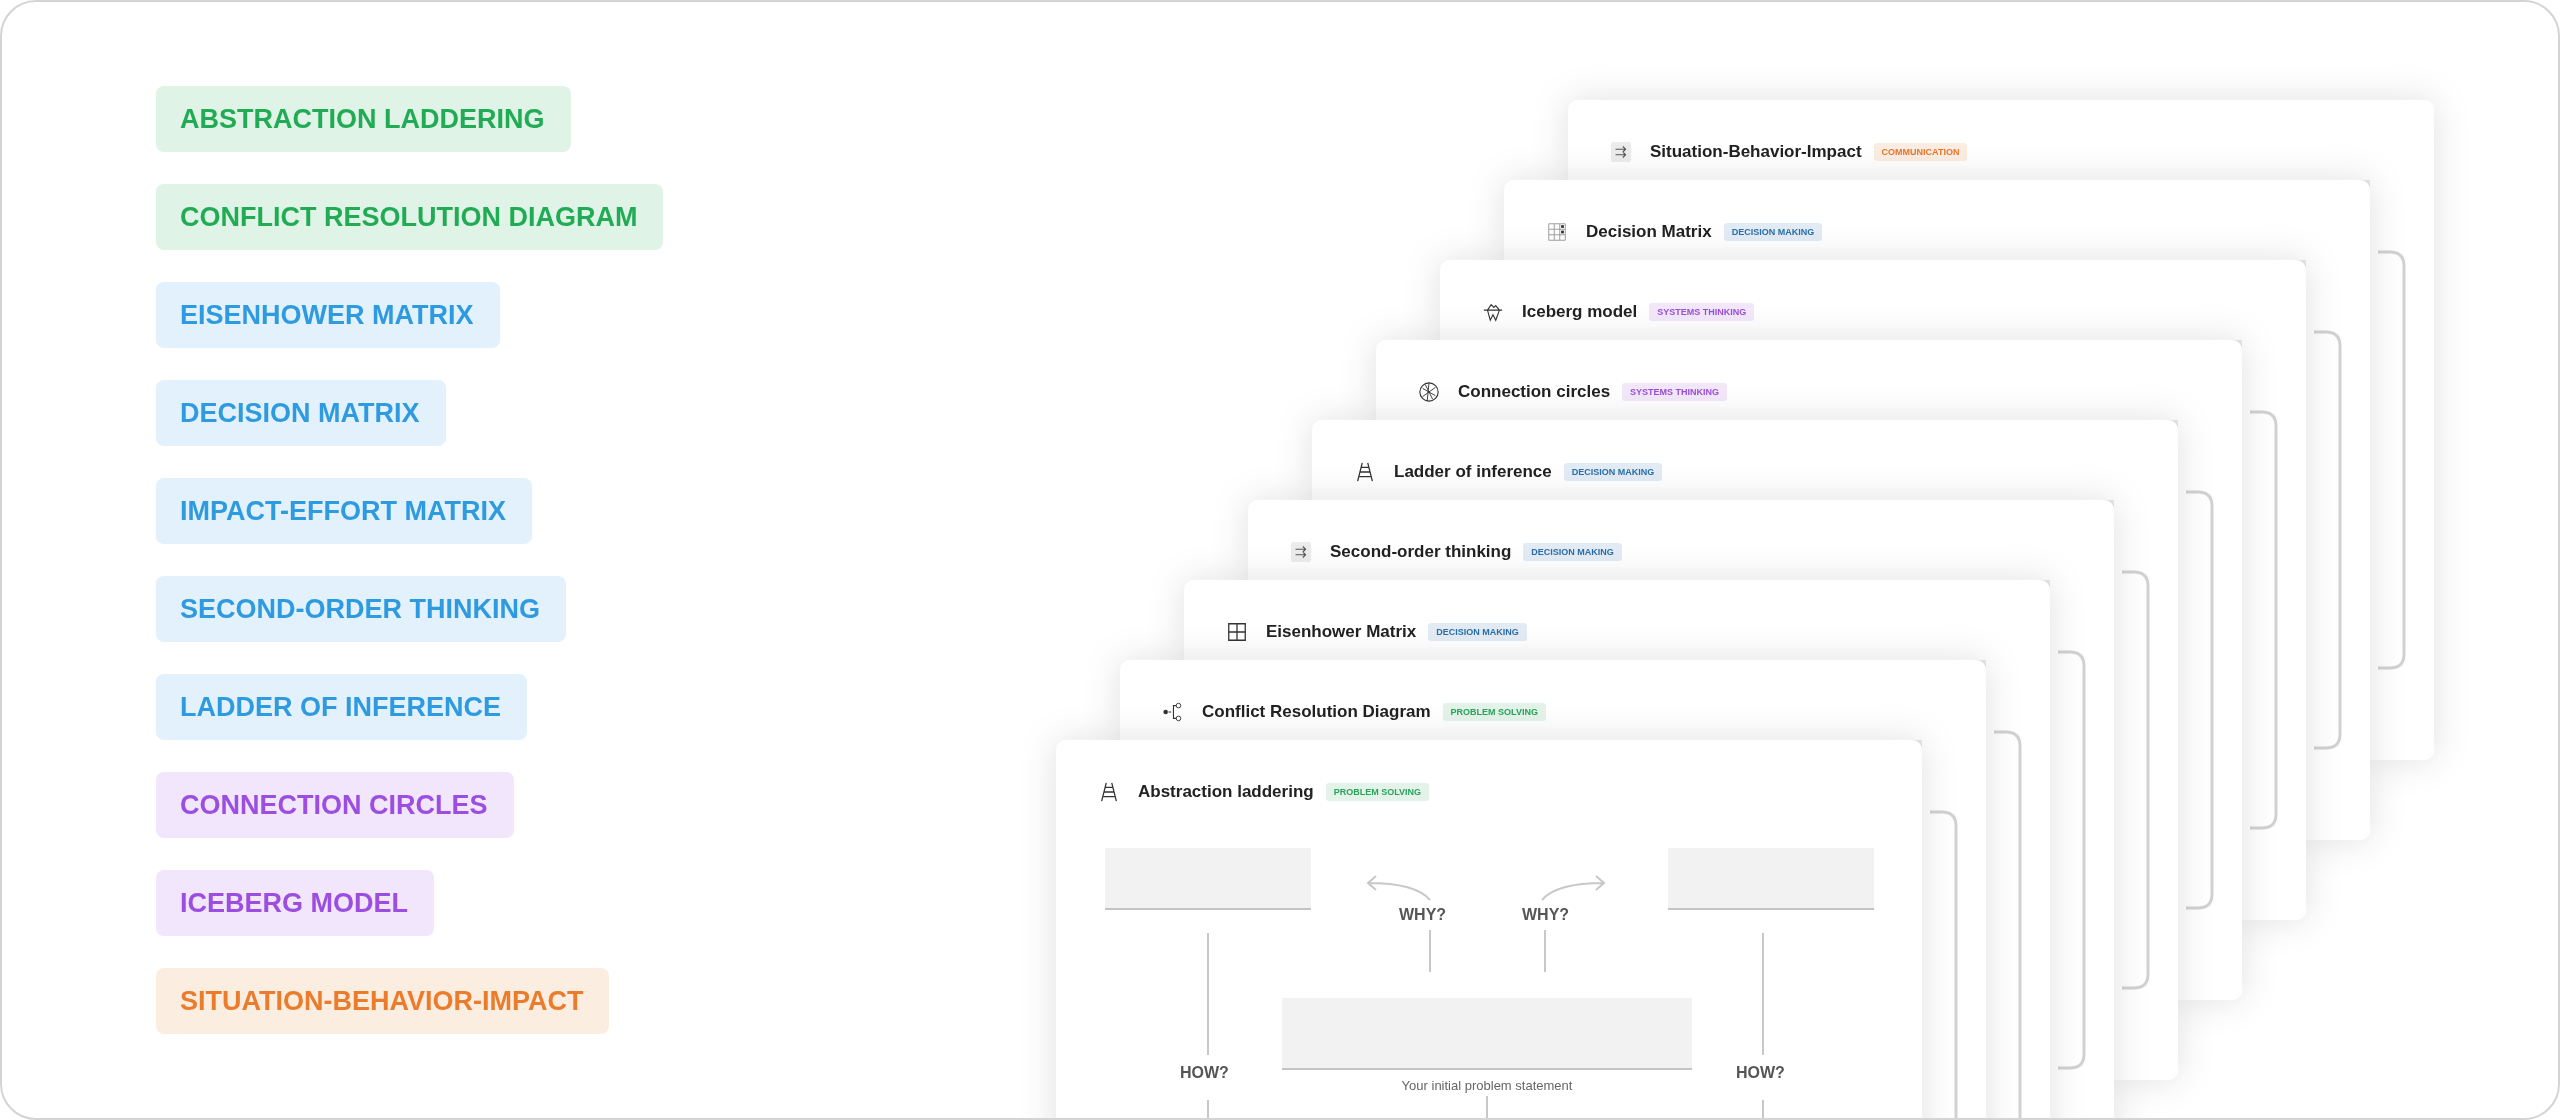  What do you see at coordinates (1316, 712) in the screenshot?
I see `card-title: Conflict Resolution Diagram` at bounding box center [1316, 712].